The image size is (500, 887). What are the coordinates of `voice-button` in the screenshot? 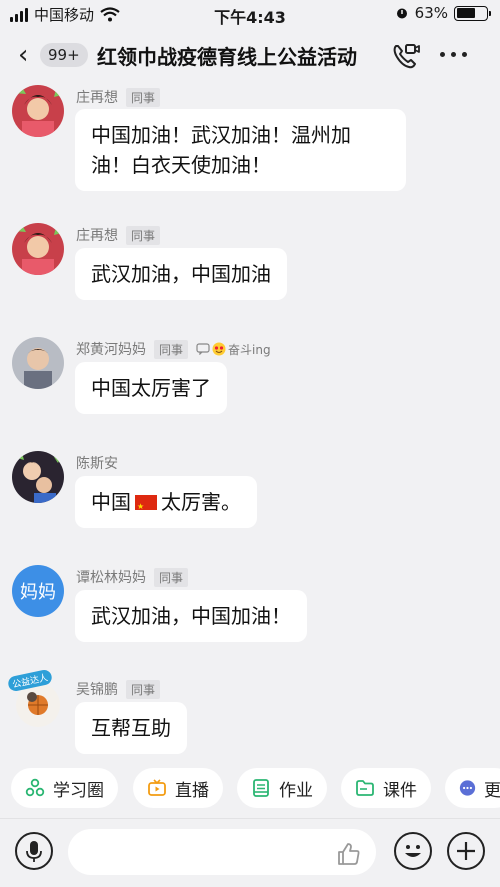 It's located at (34, 851).